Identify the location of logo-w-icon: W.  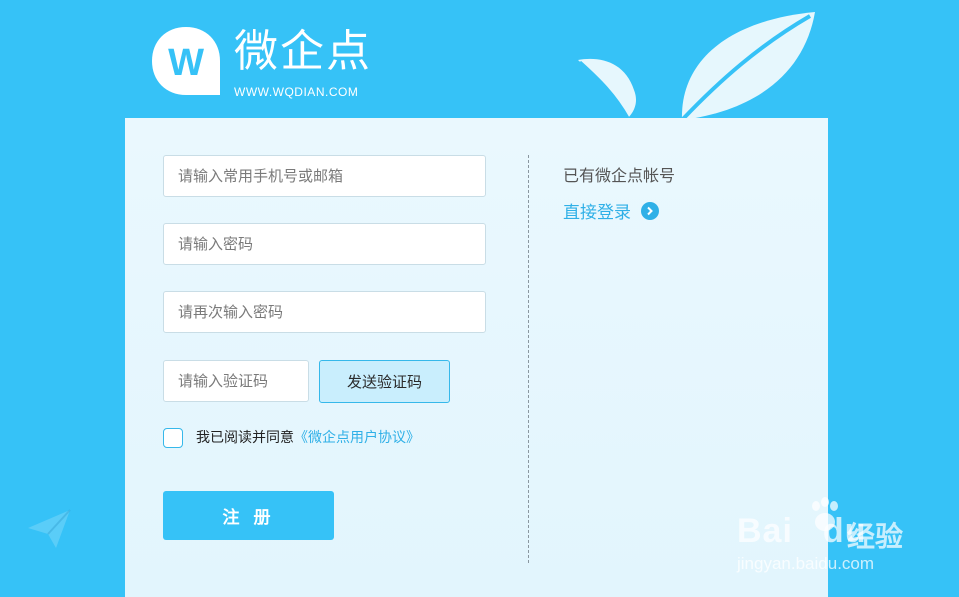
(186, 61).